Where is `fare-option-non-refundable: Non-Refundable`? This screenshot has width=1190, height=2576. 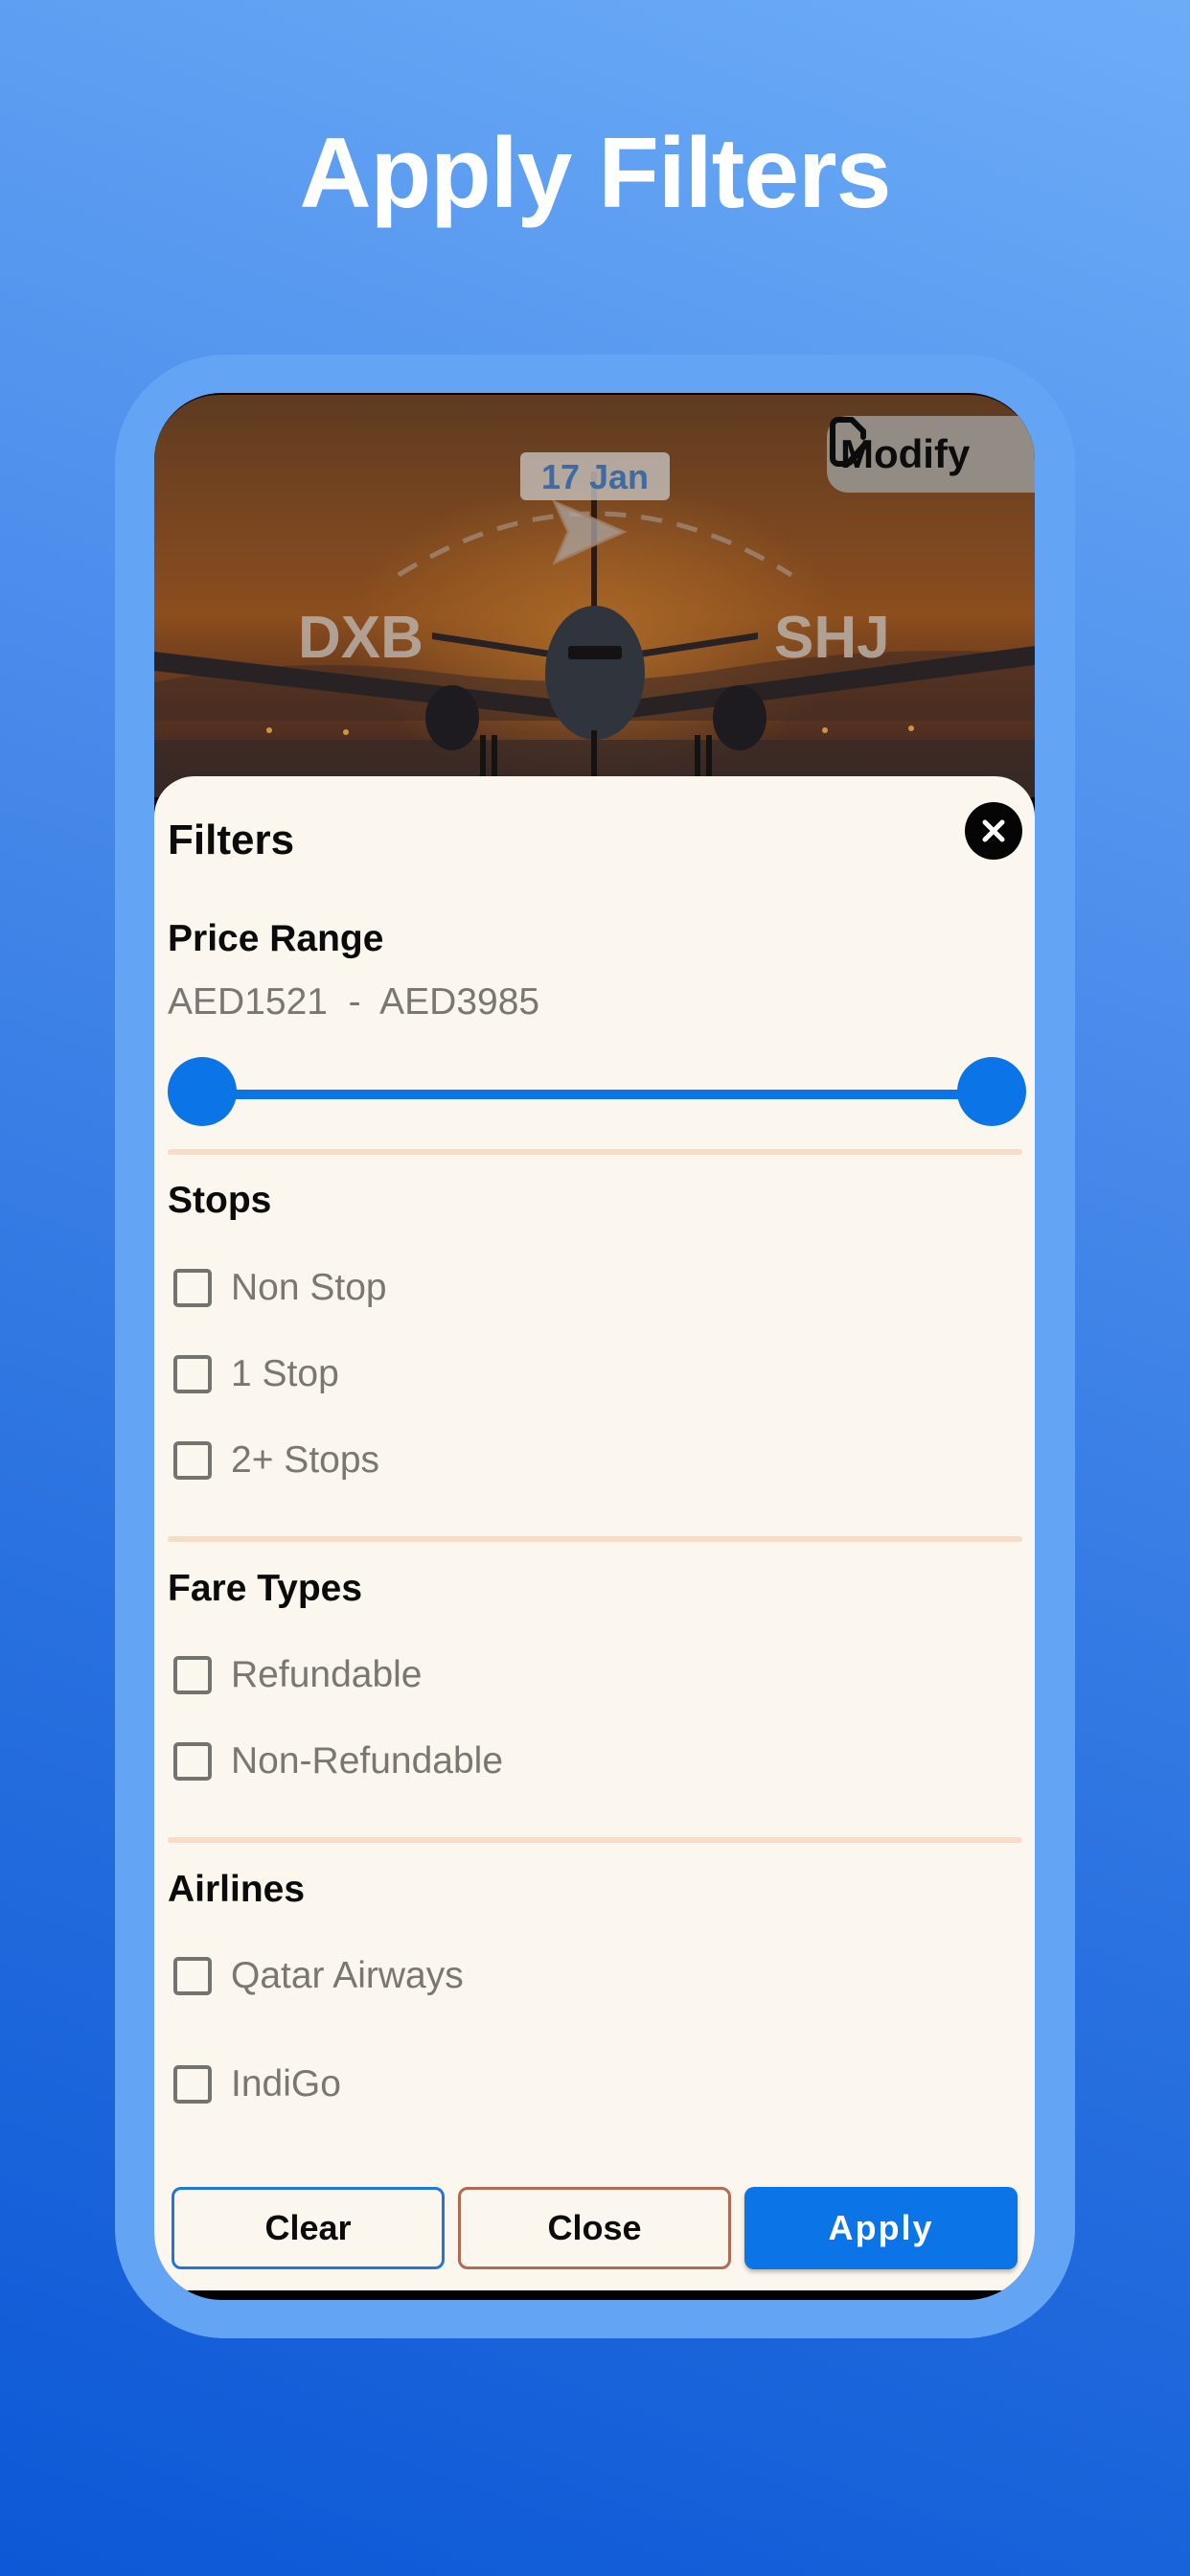
fare-option-non-refundable: Non-Refundable is located at coordinates (338, 1761).